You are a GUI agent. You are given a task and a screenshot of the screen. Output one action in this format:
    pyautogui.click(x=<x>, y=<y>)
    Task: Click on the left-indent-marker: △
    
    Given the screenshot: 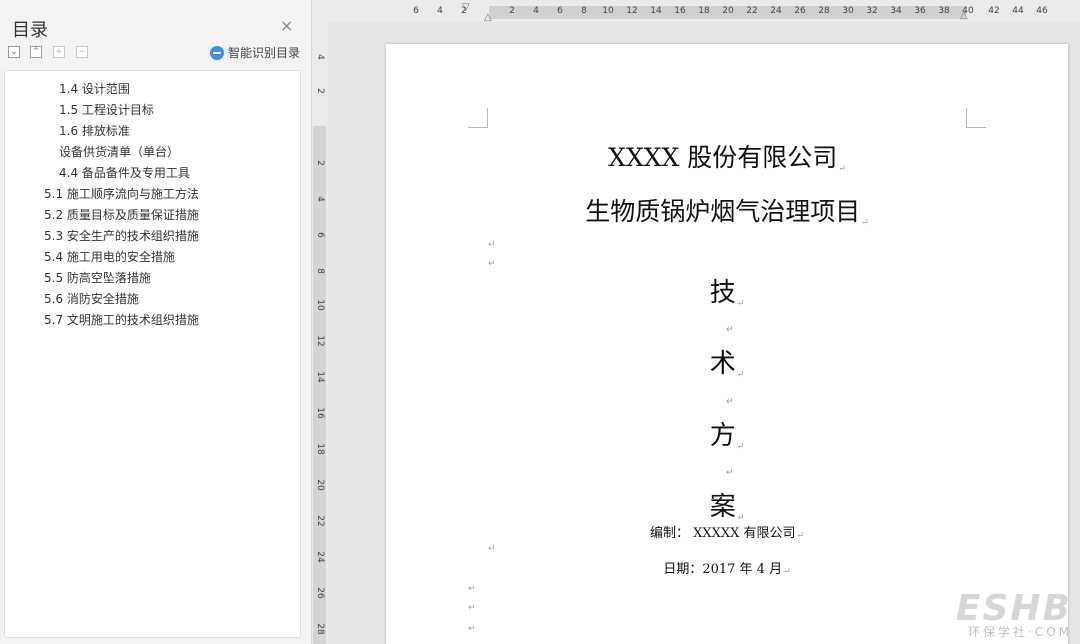 What is the action you would take?
    pyautogui.click(x=488, y=17)
    